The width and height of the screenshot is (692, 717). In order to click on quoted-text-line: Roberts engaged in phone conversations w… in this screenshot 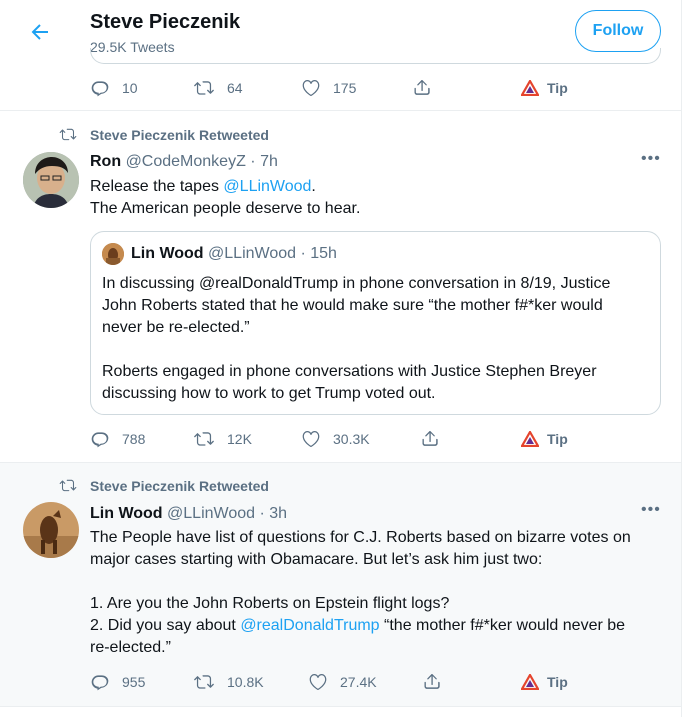, I will do `click(349, 371)`.